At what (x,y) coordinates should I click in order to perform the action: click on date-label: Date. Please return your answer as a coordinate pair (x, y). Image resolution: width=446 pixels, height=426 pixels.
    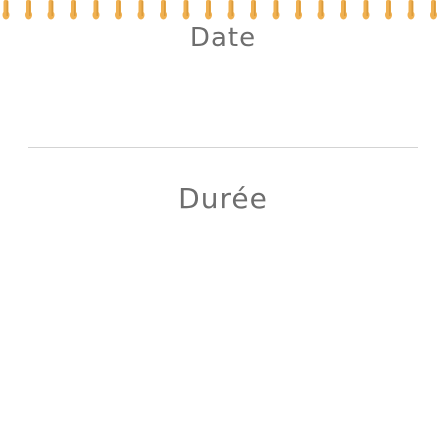
    Looking at the image, I should click on (223, 38).